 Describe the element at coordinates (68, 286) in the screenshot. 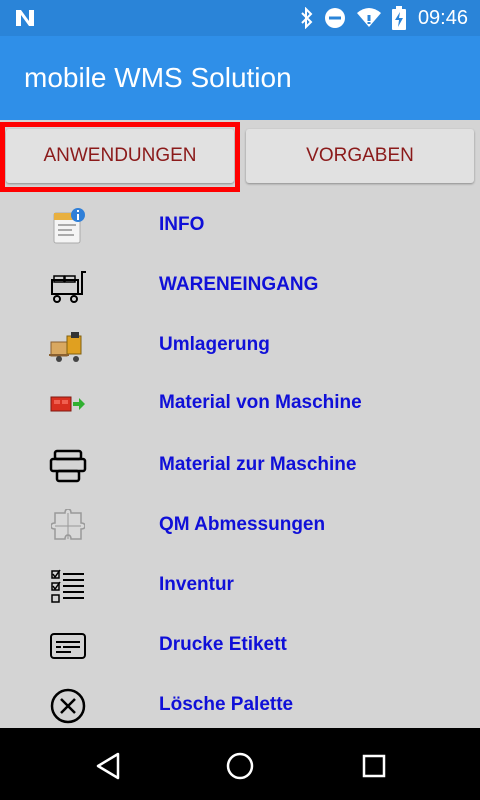

I see `cart-icon` at that location.